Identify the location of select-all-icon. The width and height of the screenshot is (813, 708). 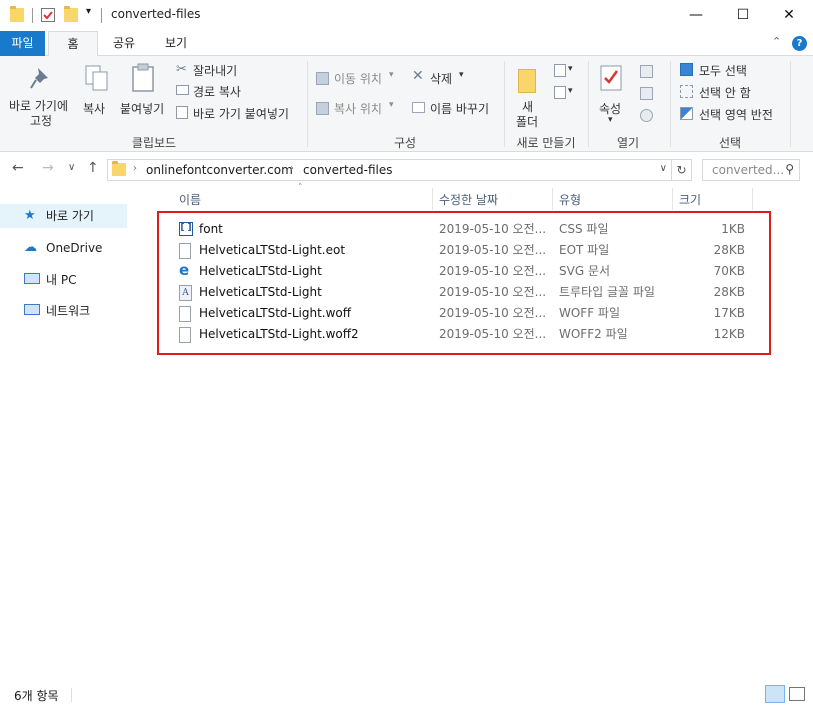
(686, 69).